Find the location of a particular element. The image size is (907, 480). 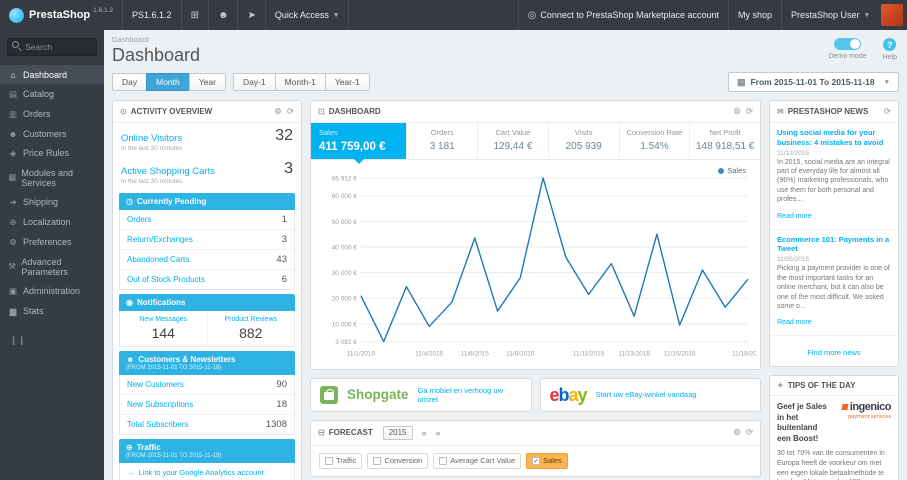

notification-new-messages: New Messages 144 is located at coordinates (163, 328).